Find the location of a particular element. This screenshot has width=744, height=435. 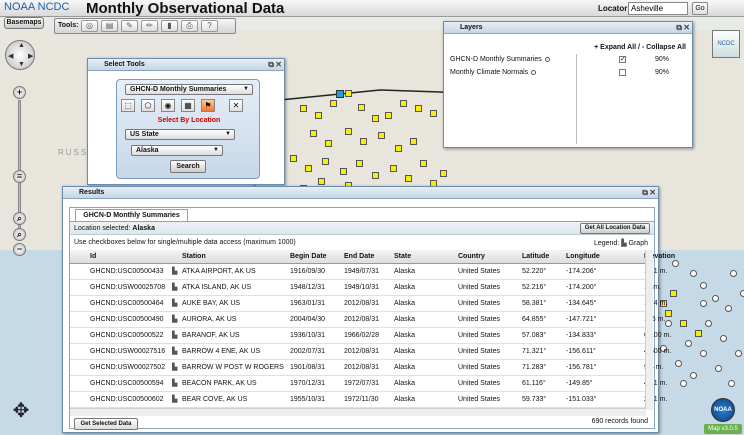

column-header: End Date is located at coordinates (368, 256).